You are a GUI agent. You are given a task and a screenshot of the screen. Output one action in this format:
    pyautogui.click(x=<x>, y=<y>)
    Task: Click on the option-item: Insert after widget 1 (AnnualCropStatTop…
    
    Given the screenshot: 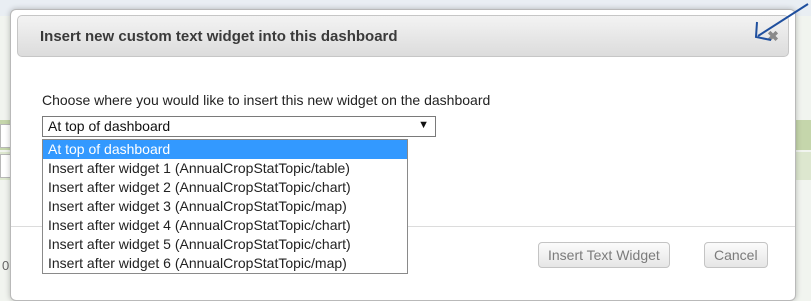 What is the action you would take?
    pyautogui.click(x=225, y=168)
    